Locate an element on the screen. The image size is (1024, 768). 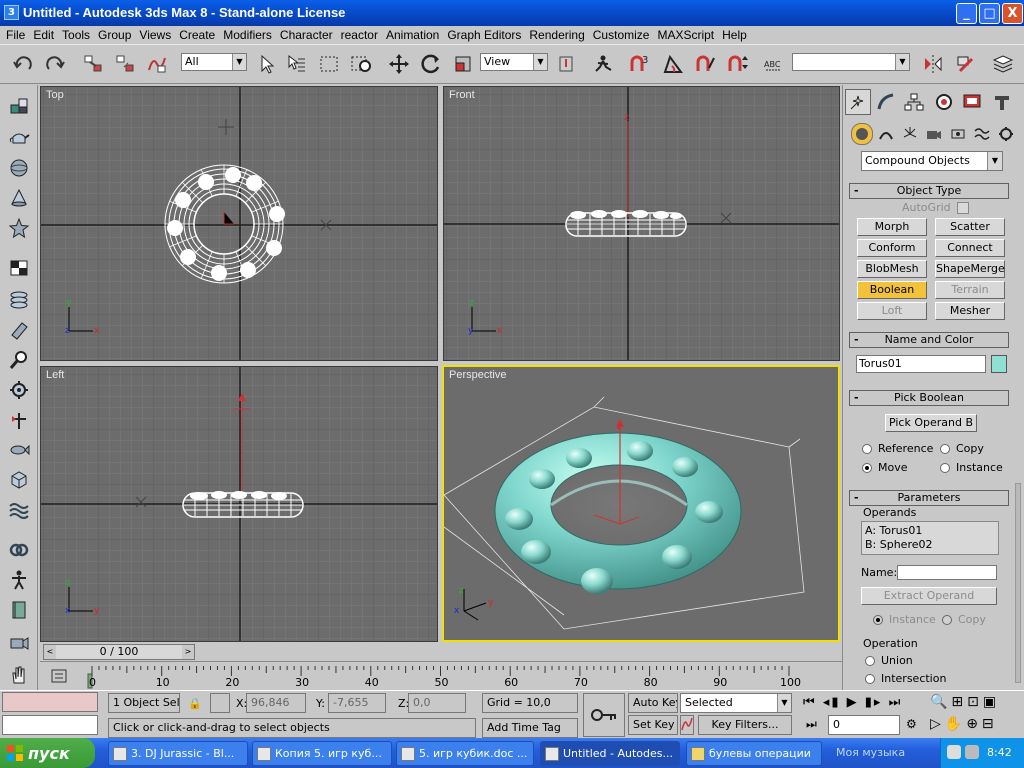
layer-manager-icon is located at coordinates (1003, 64).